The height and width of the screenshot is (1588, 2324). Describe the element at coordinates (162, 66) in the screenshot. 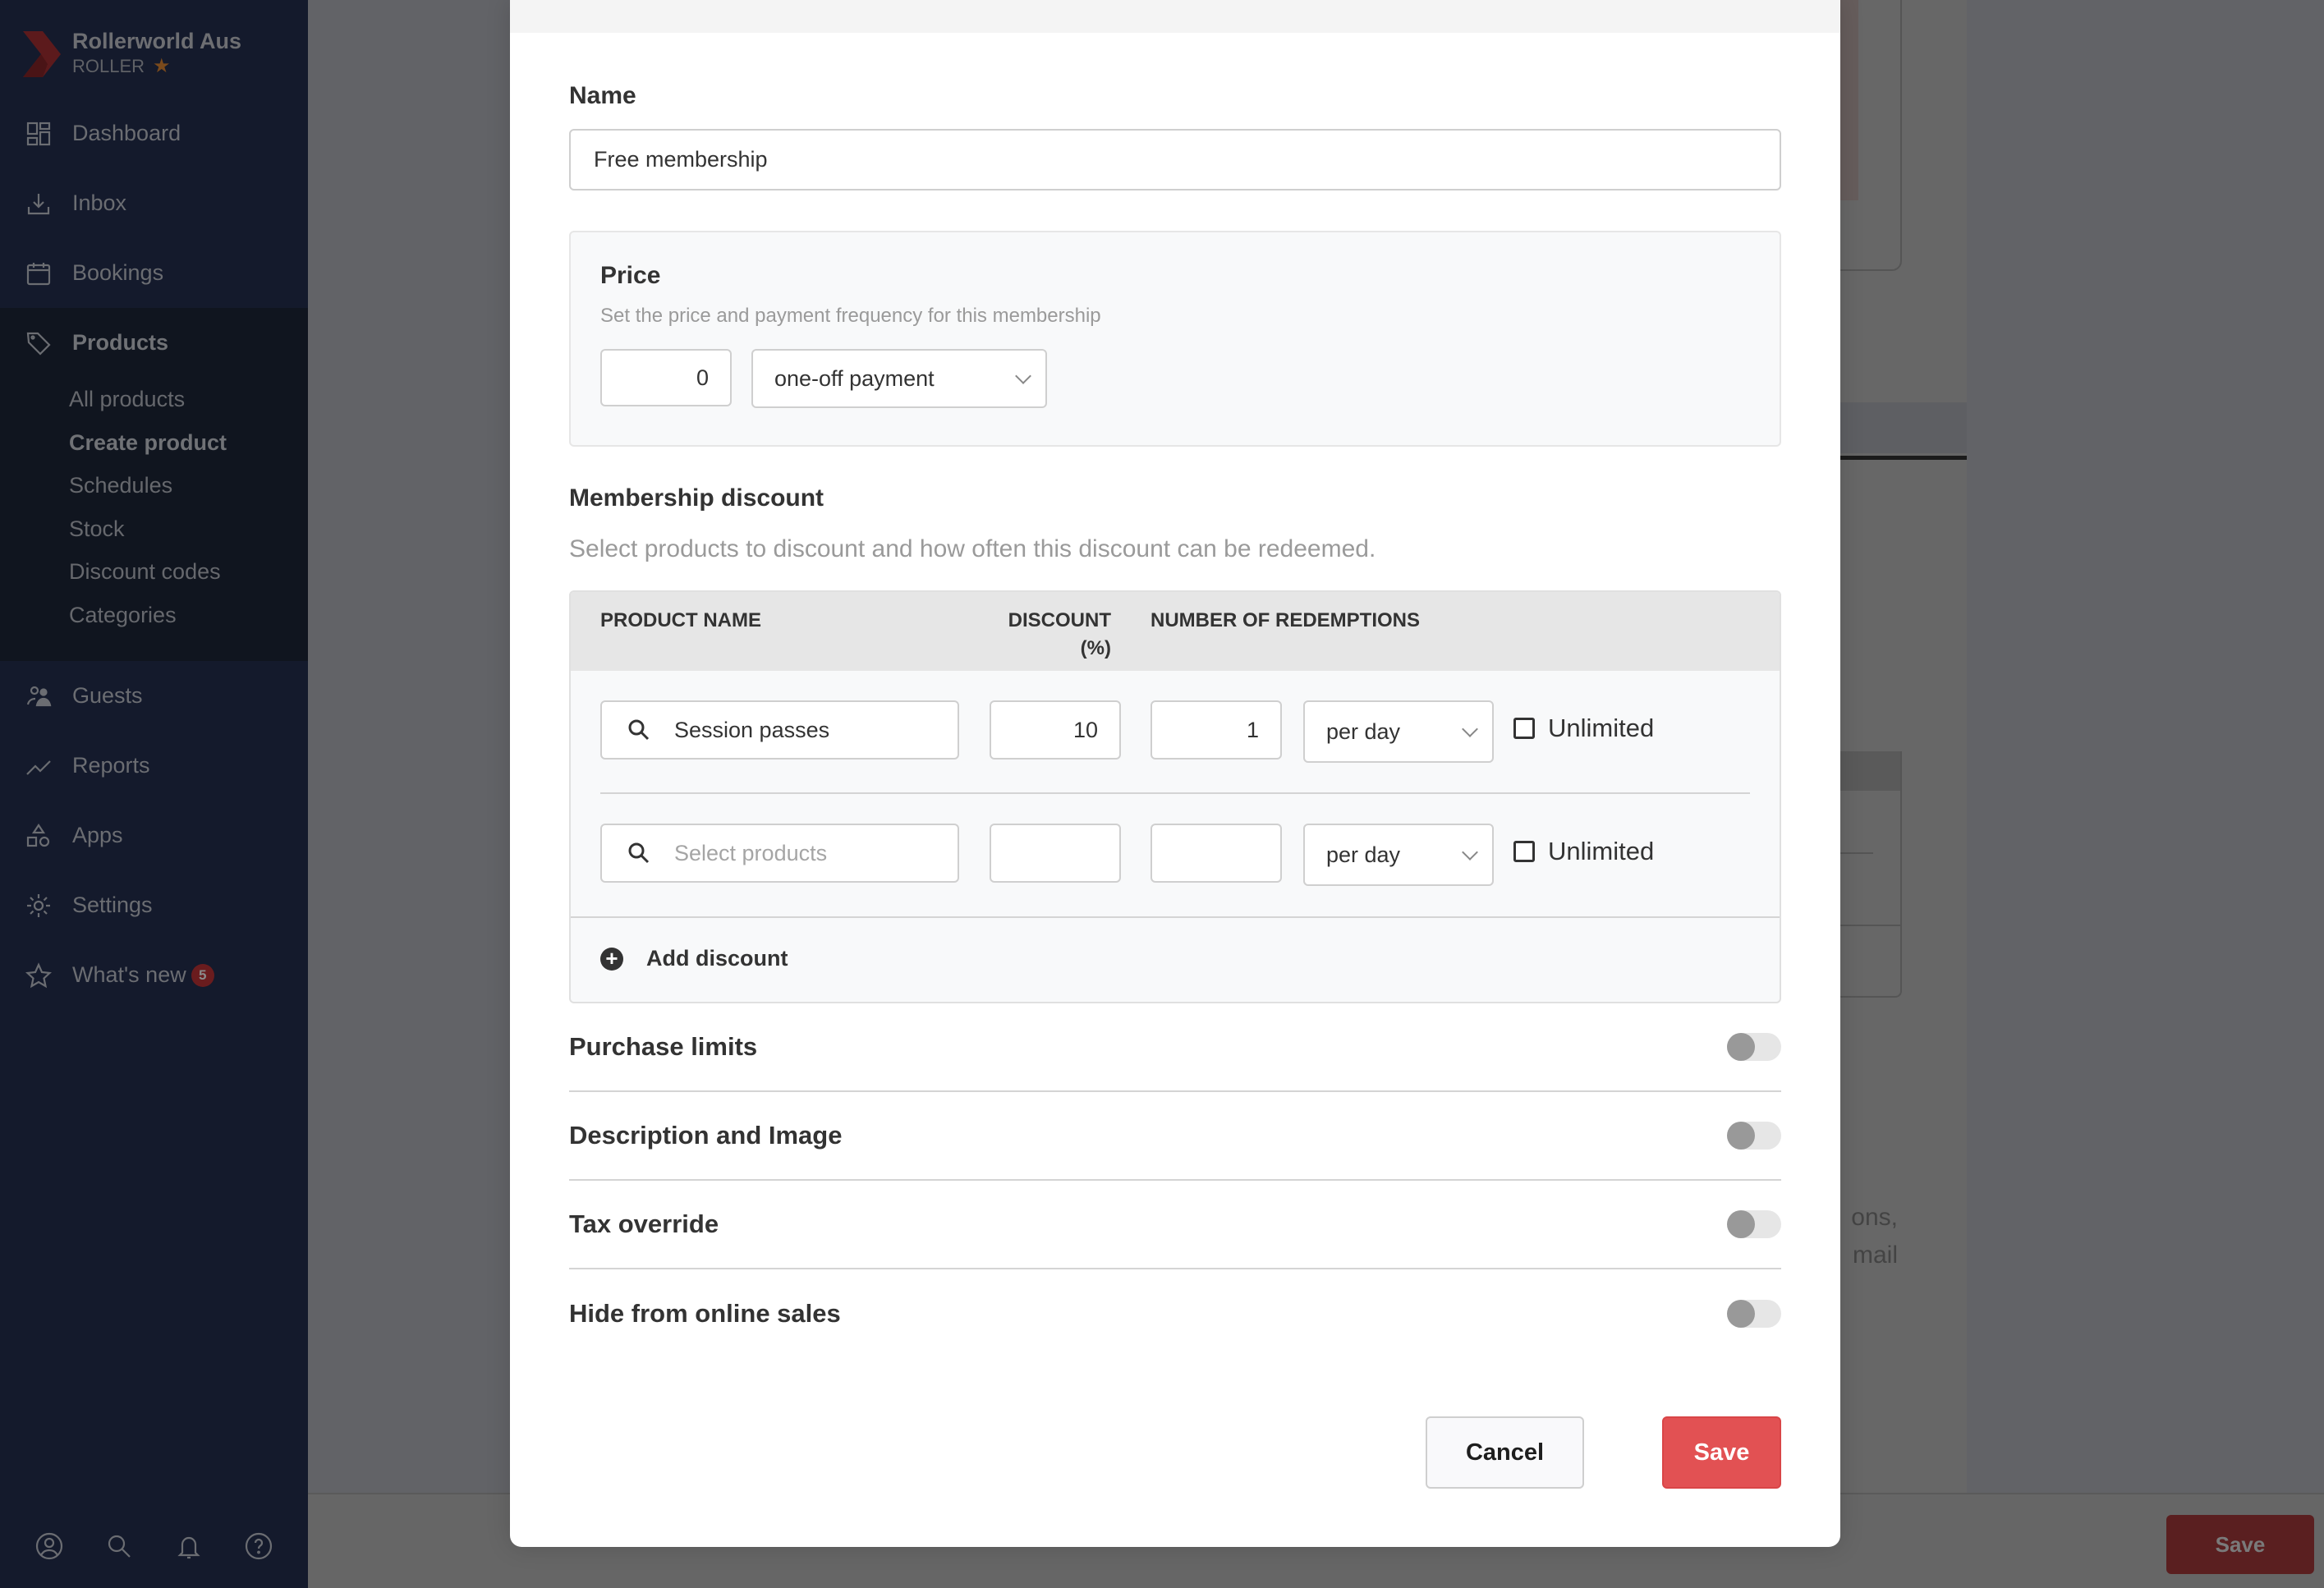

I see `star-icon: ★` at that location.